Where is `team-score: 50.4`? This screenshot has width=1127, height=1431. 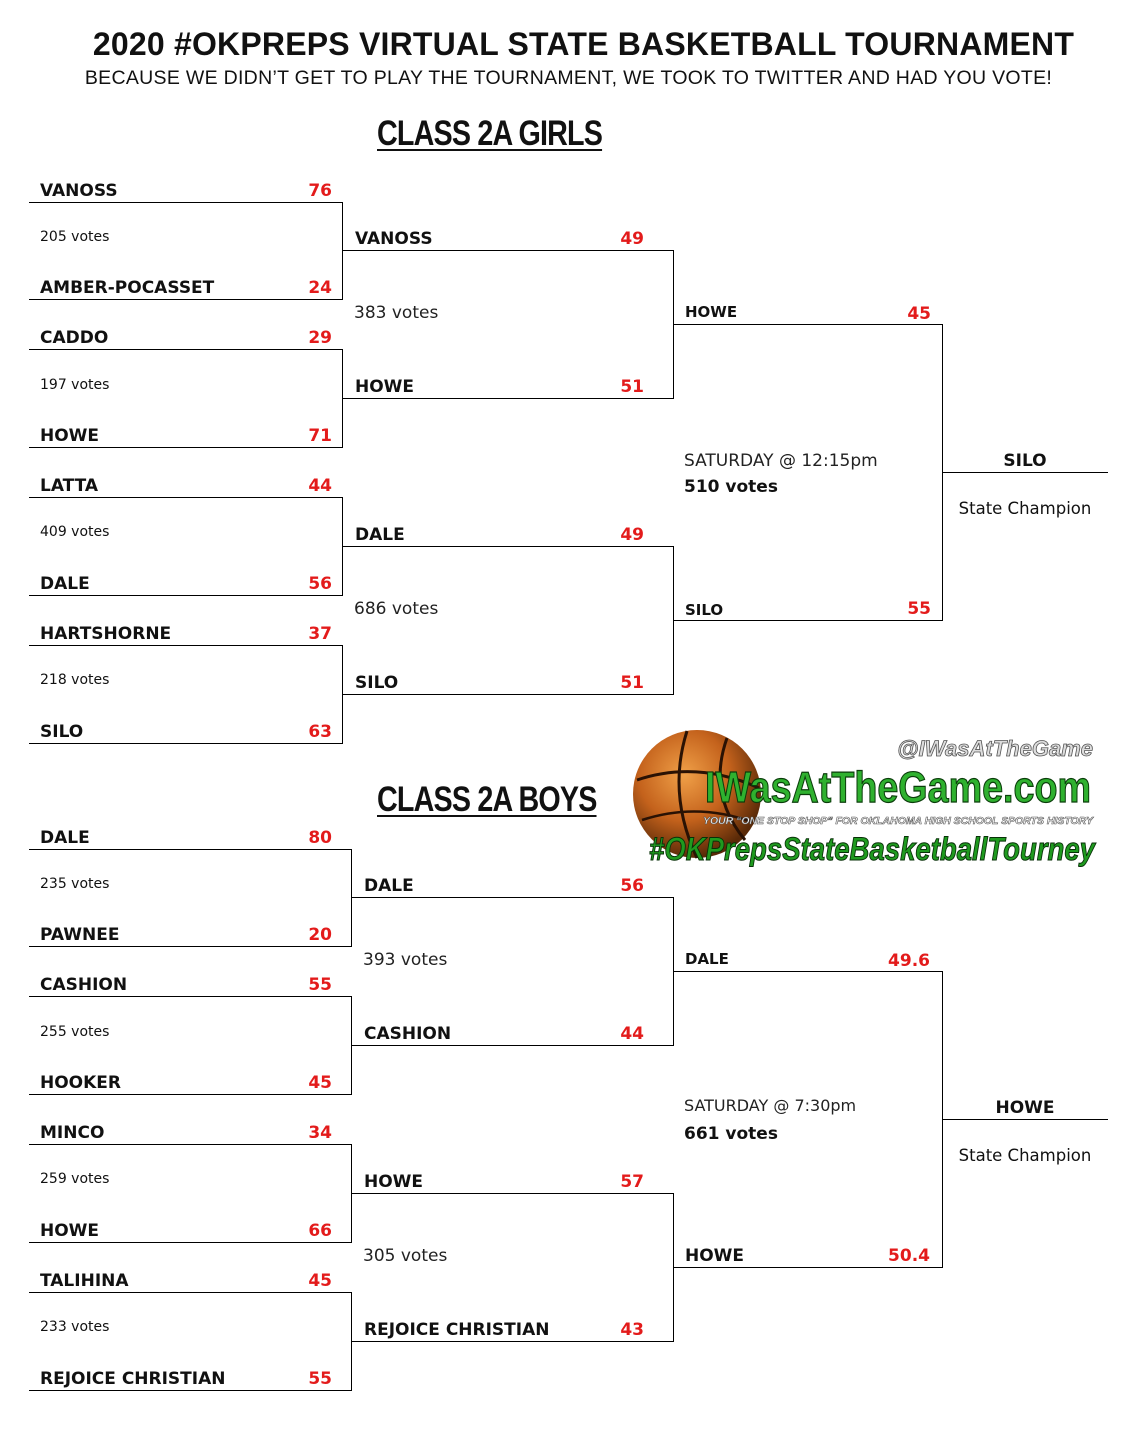
team-score: 50.4 is located at coordinates (909, 1256).